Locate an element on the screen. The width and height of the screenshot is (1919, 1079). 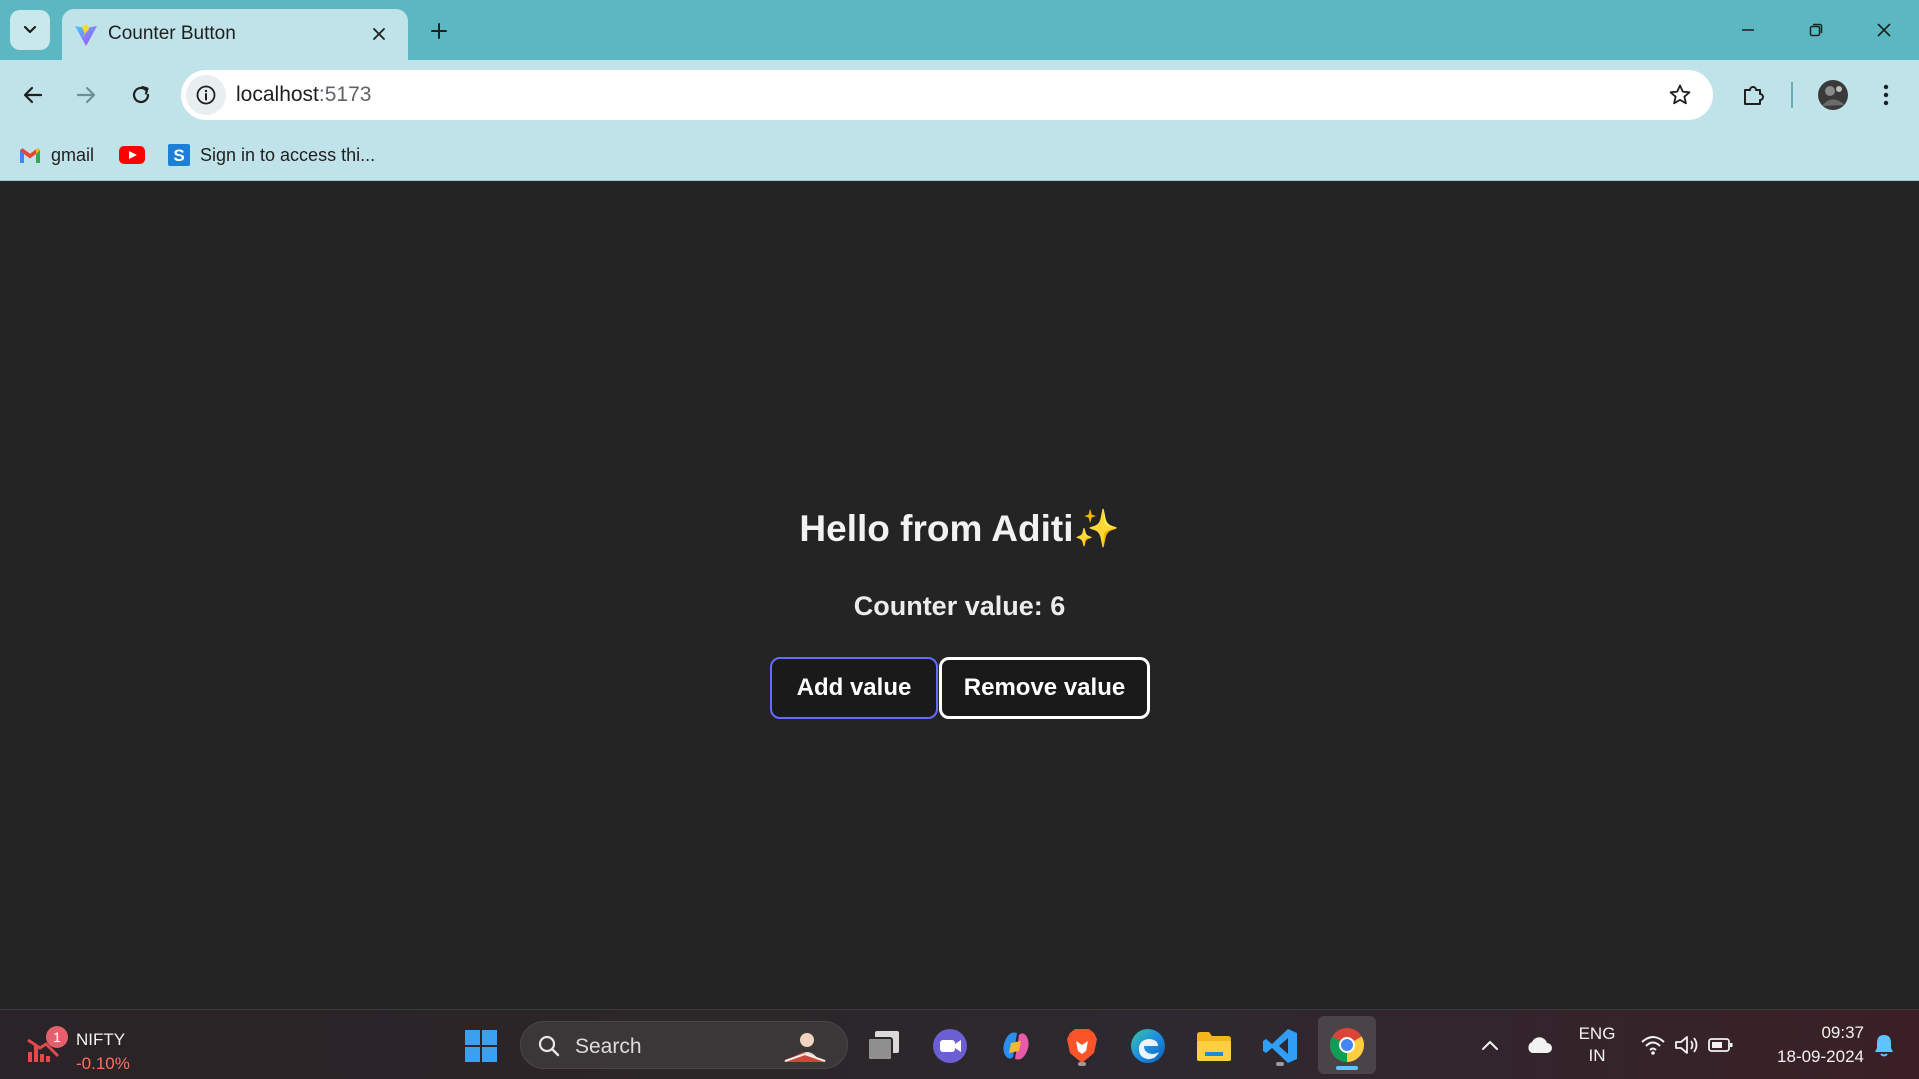
search-highlight-icon is located at coordinates (805, 1047).